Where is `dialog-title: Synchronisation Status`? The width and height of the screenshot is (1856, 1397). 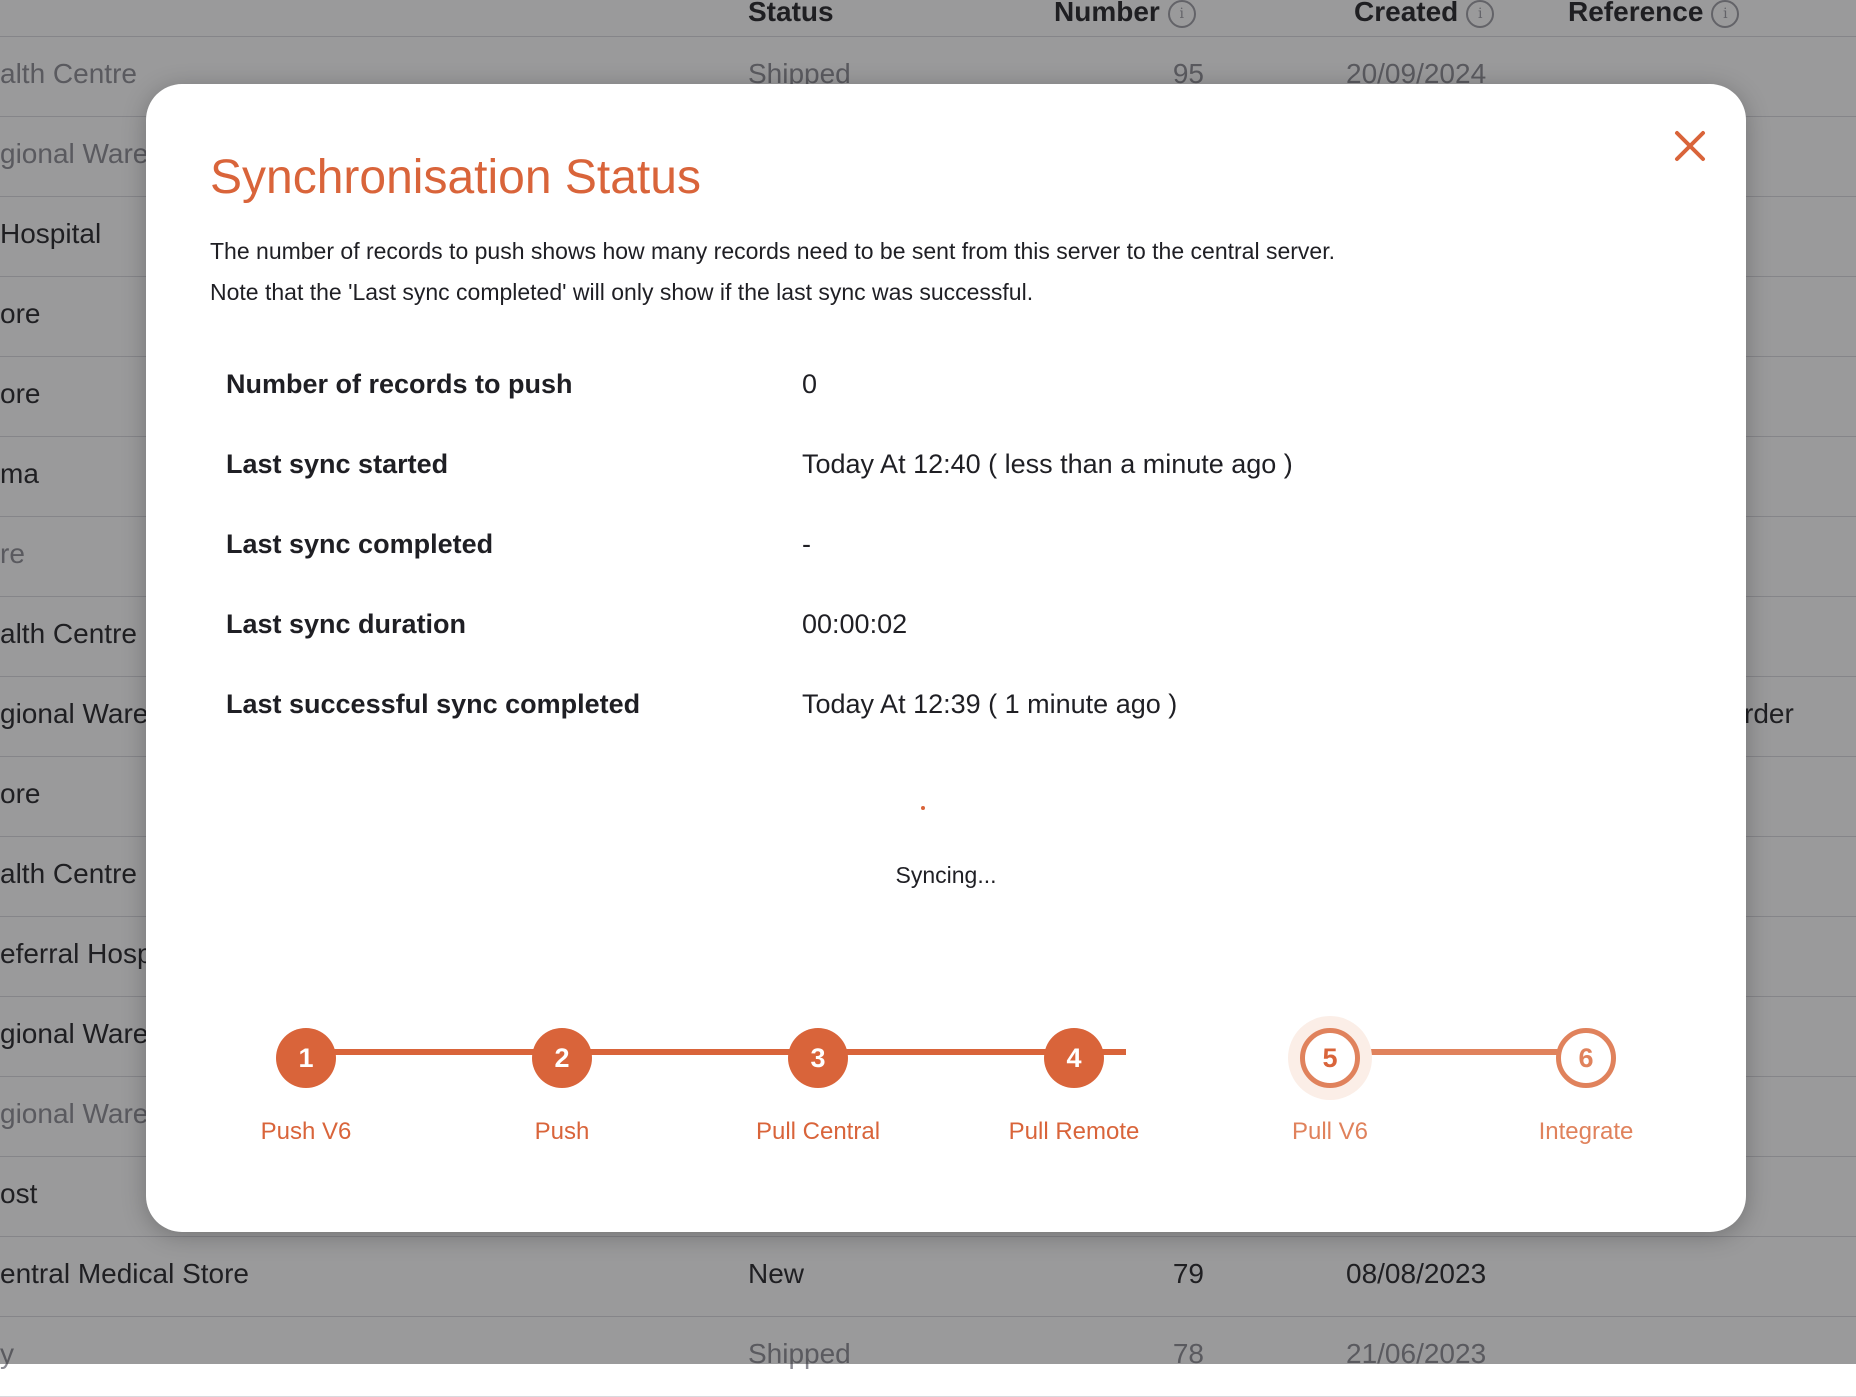 dialog-title: Synchronisation Status is located at coordinates (455, 177).